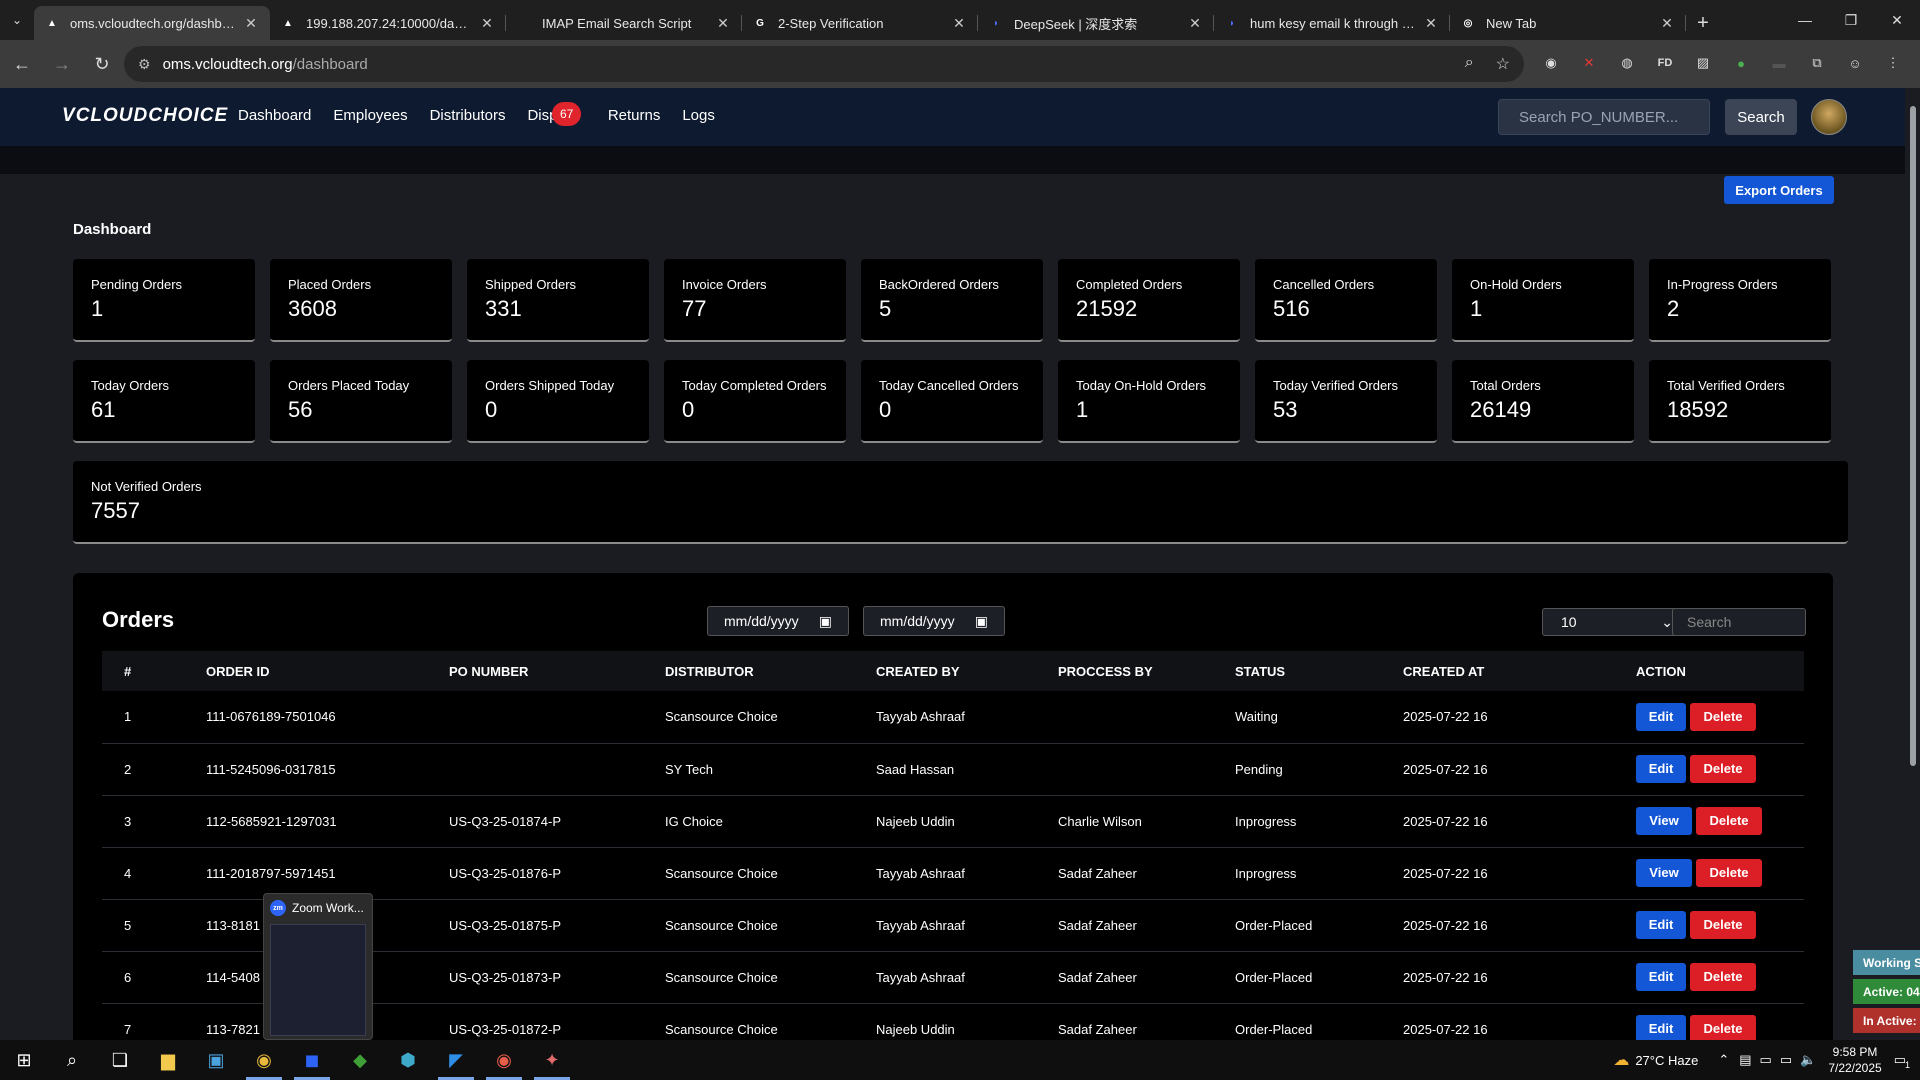  What do you see at coordinates (1855, 63) in the screenshot?
I see `profile-icon: ☺` at bounding box center [1855, 63].